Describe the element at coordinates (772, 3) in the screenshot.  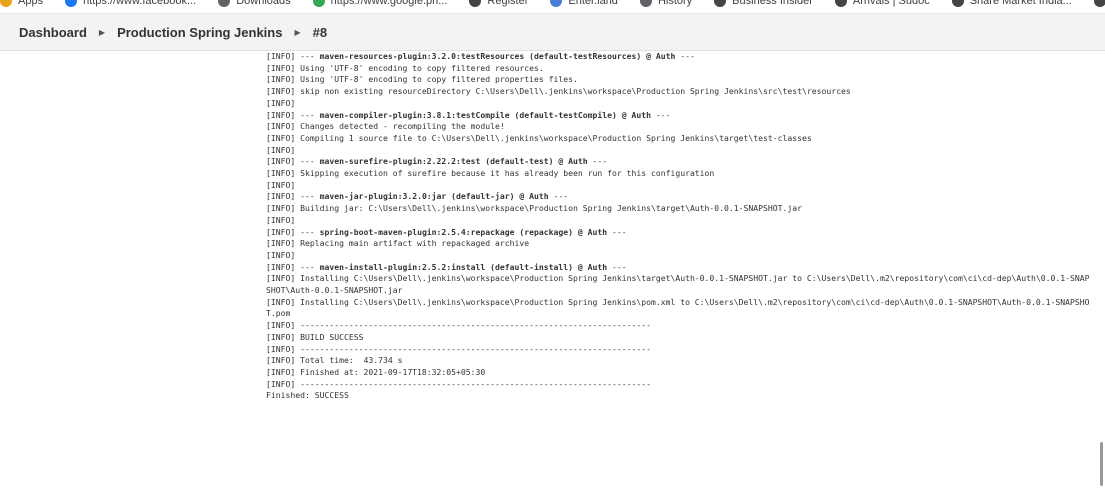
I see `bookmark-label: Business Insider` at that location.